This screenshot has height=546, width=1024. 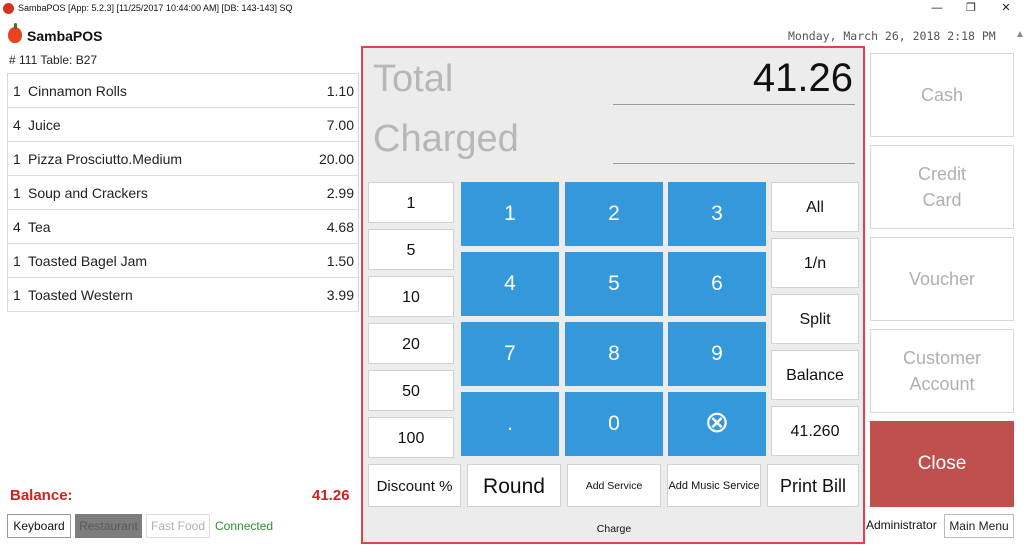 I want to click on keypad-8-button: 8, so click(x=614, y=354).